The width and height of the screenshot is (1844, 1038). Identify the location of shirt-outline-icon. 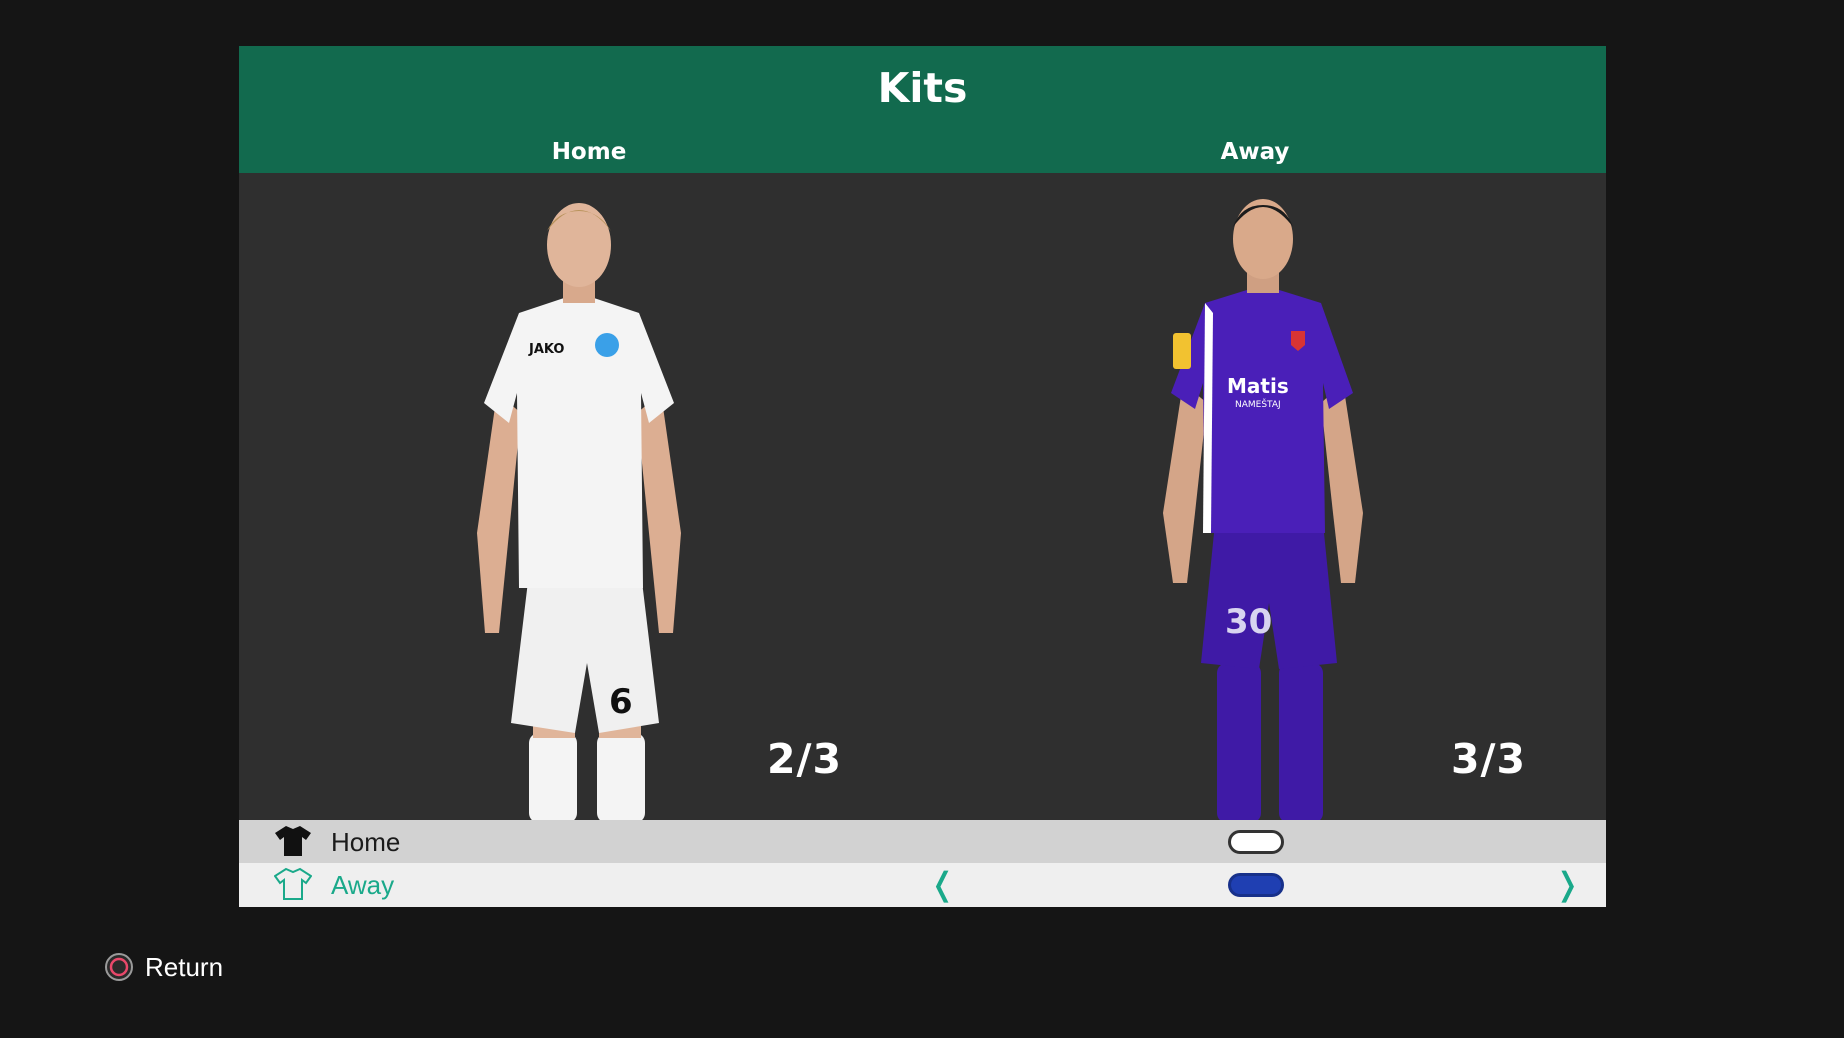
(293, 883).